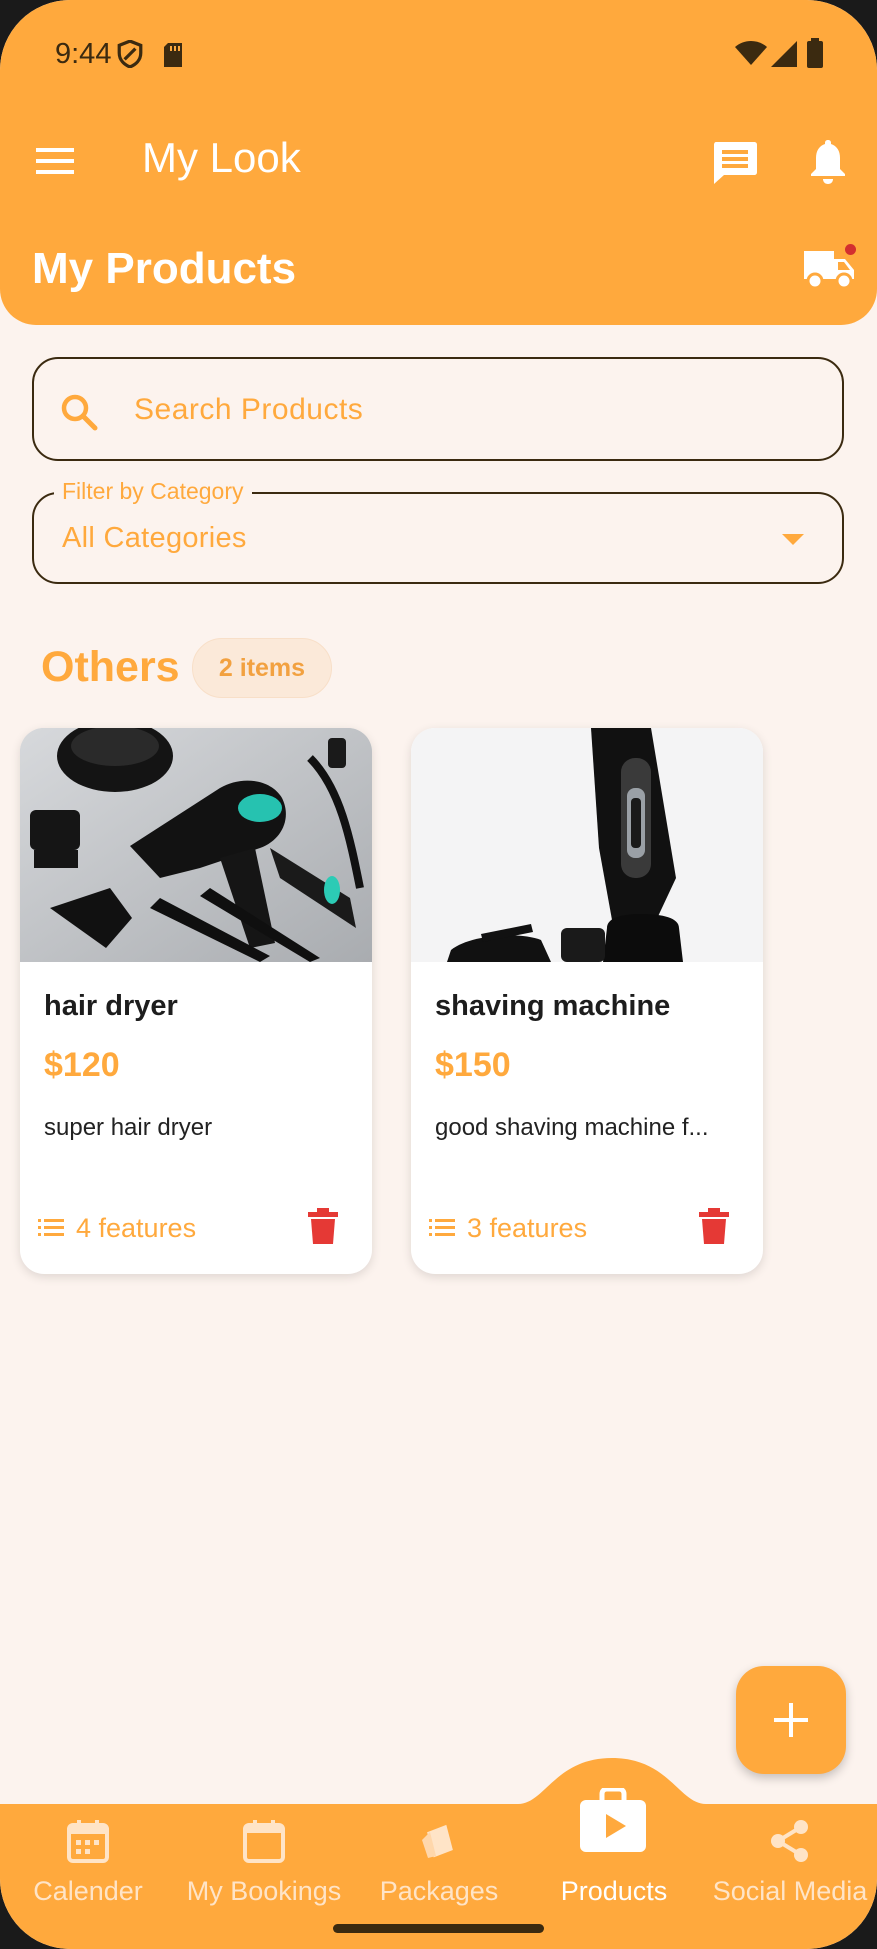 This screenshot has width=877, height=1949. What do you see at coordinates (473, 1065) in the screenshot?
I see `product-price: $150` at bounding box center [473, 1065].